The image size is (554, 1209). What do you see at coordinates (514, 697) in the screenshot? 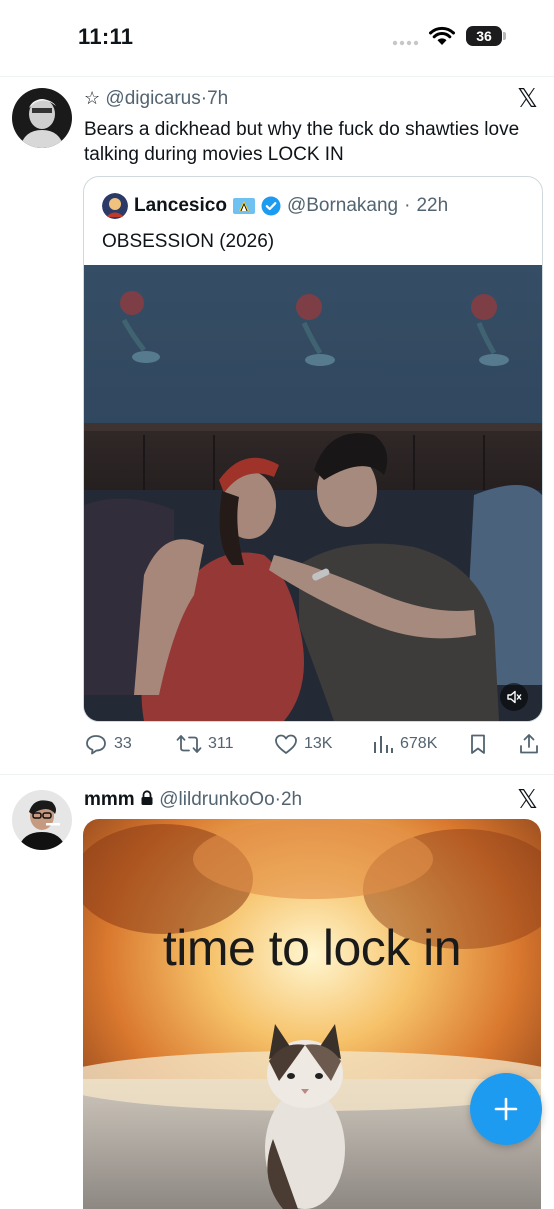
I see `mute-icon` at bounding box center [514, 697].